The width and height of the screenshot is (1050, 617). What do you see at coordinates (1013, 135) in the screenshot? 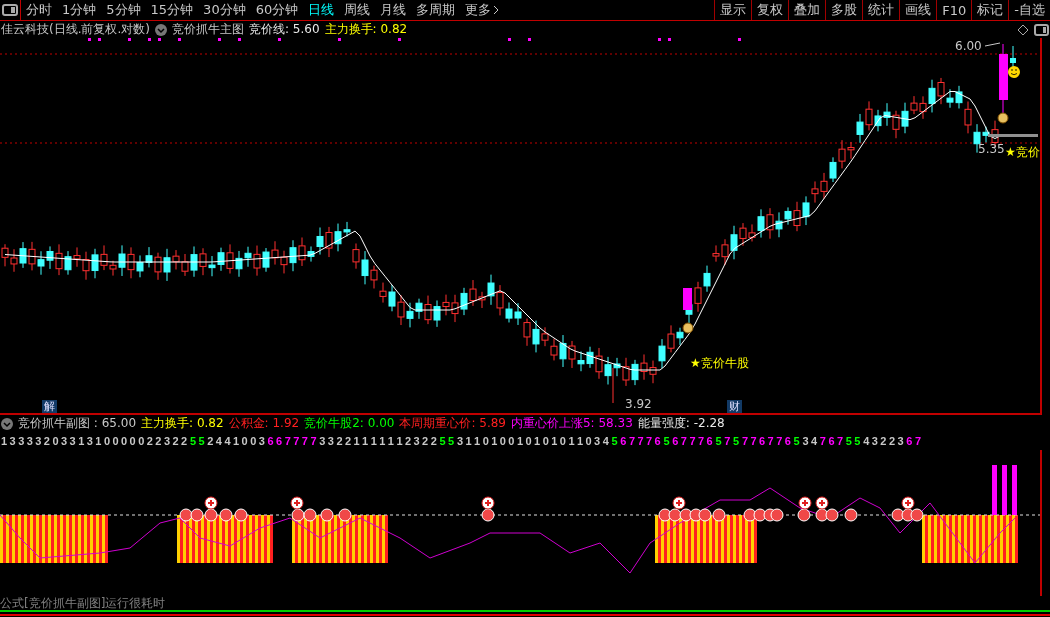
I see `price-level-bar` at bounding box center [1013, 135].